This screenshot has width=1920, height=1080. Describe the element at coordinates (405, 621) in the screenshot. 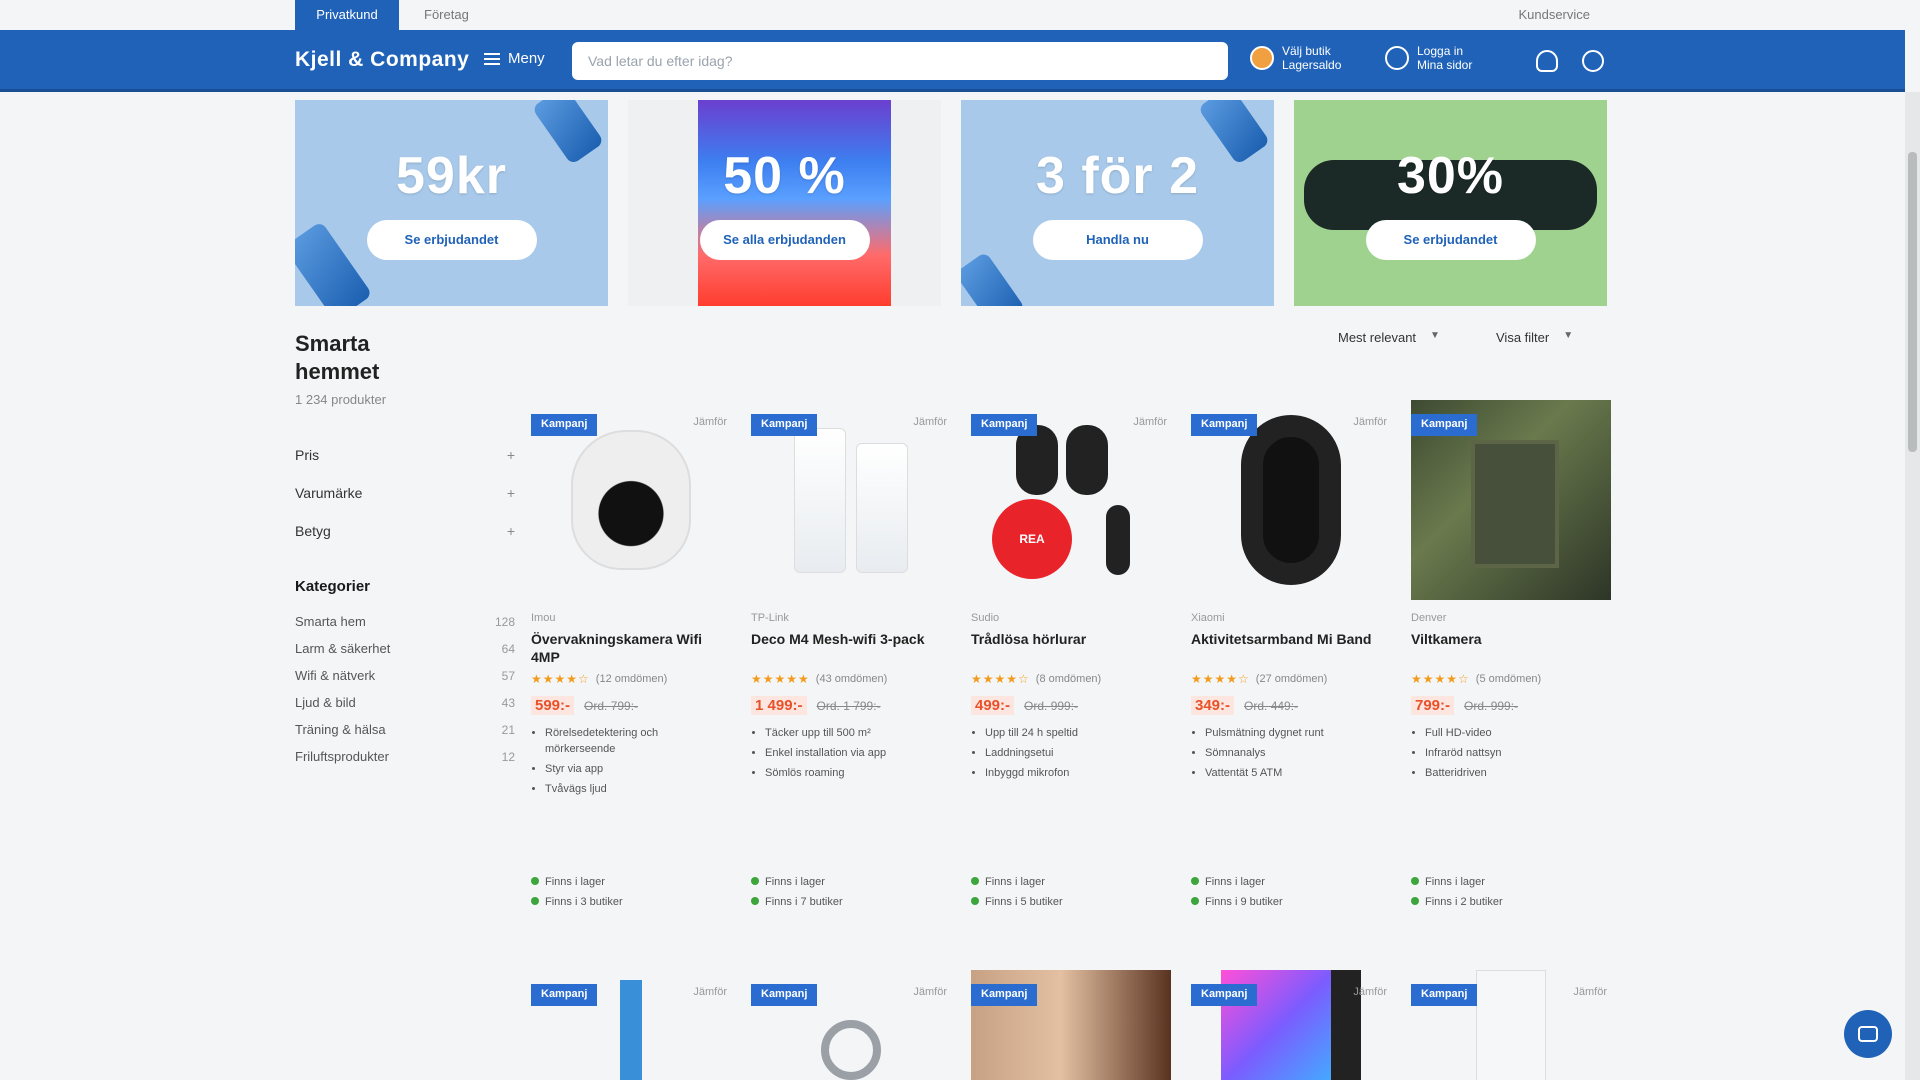

I see `category-item: Smarta hem 128` at that location.